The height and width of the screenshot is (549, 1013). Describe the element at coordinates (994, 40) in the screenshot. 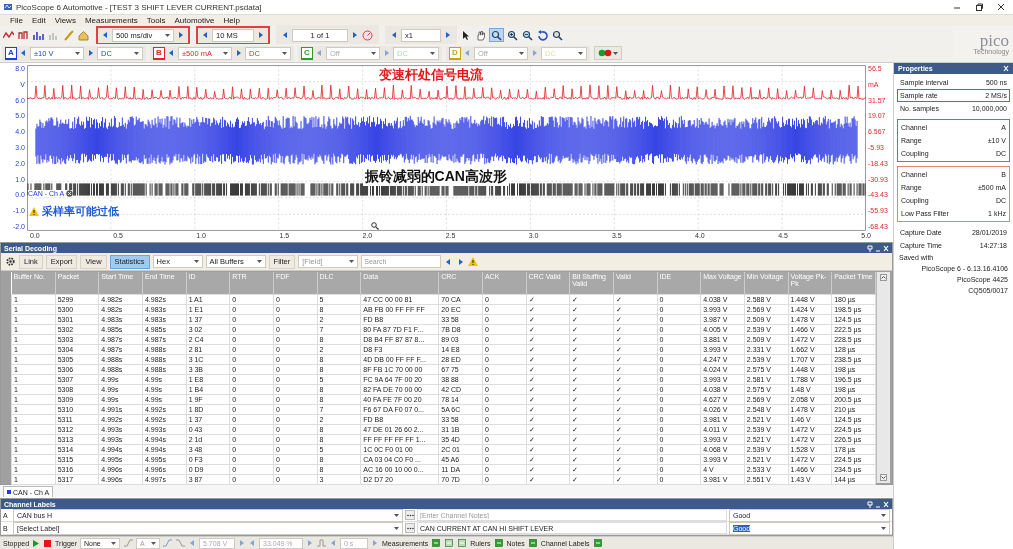

I see `logo-text: pico` at that location.